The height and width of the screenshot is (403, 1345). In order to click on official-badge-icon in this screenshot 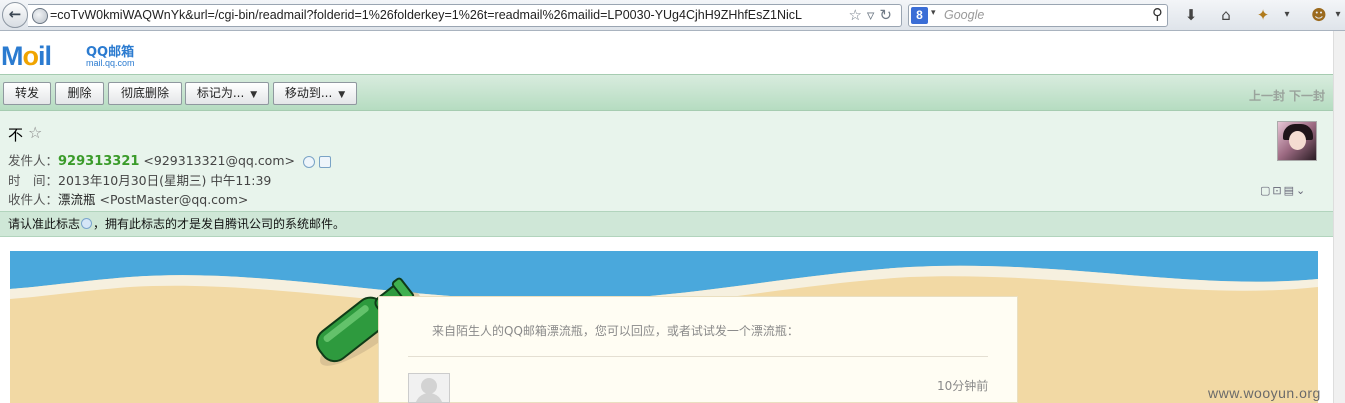, I will do `click(87, 223)`.